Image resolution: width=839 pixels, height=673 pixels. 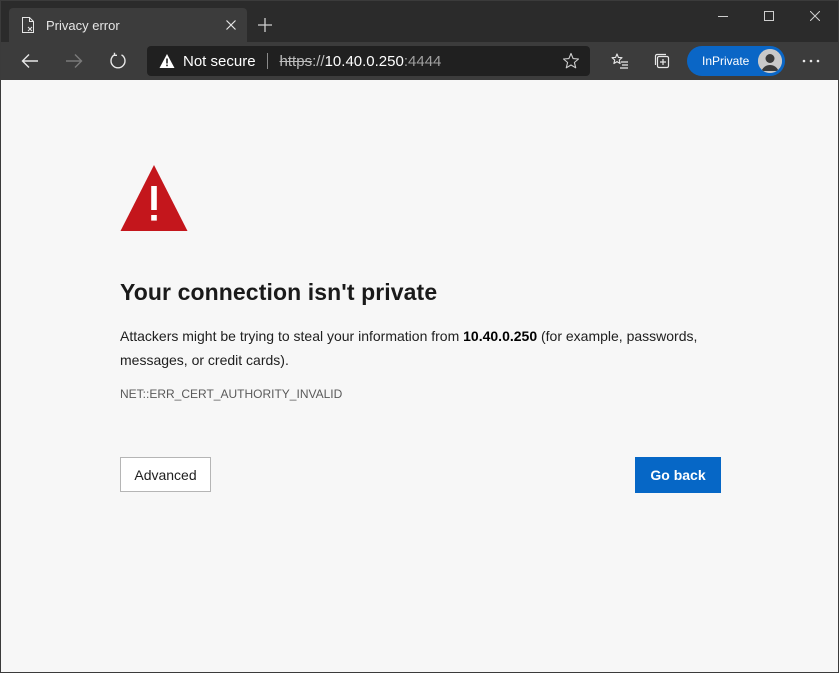 I want to click on more-dots-icon, so click(x=811, y=61).